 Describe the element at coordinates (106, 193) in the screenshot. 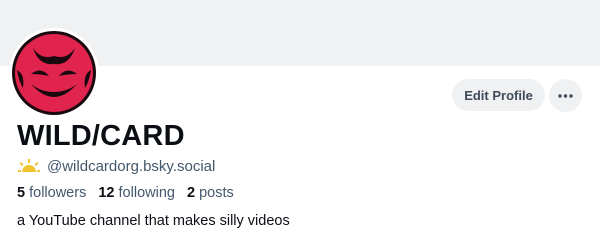

I see `following-count: 12` at that location.